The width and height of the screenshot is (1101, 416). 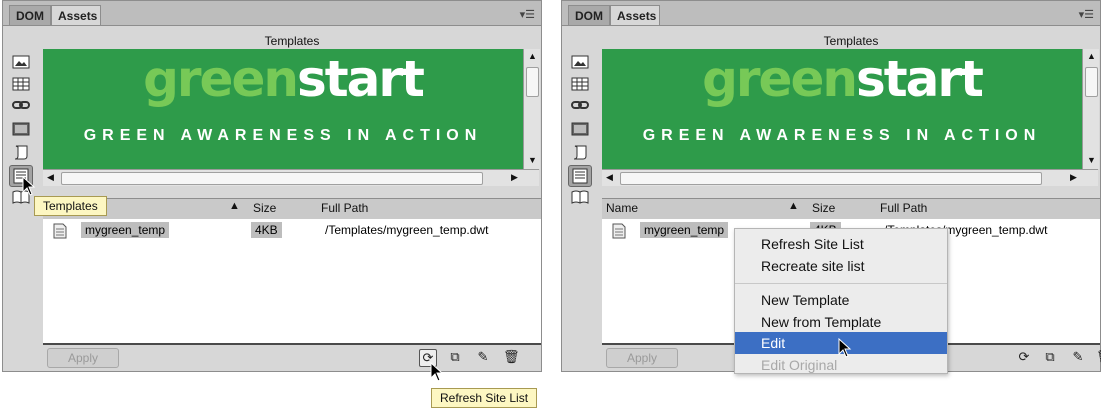 I want to click on menu-item-new-from-template: New from Template, so click(x=841, y=322).